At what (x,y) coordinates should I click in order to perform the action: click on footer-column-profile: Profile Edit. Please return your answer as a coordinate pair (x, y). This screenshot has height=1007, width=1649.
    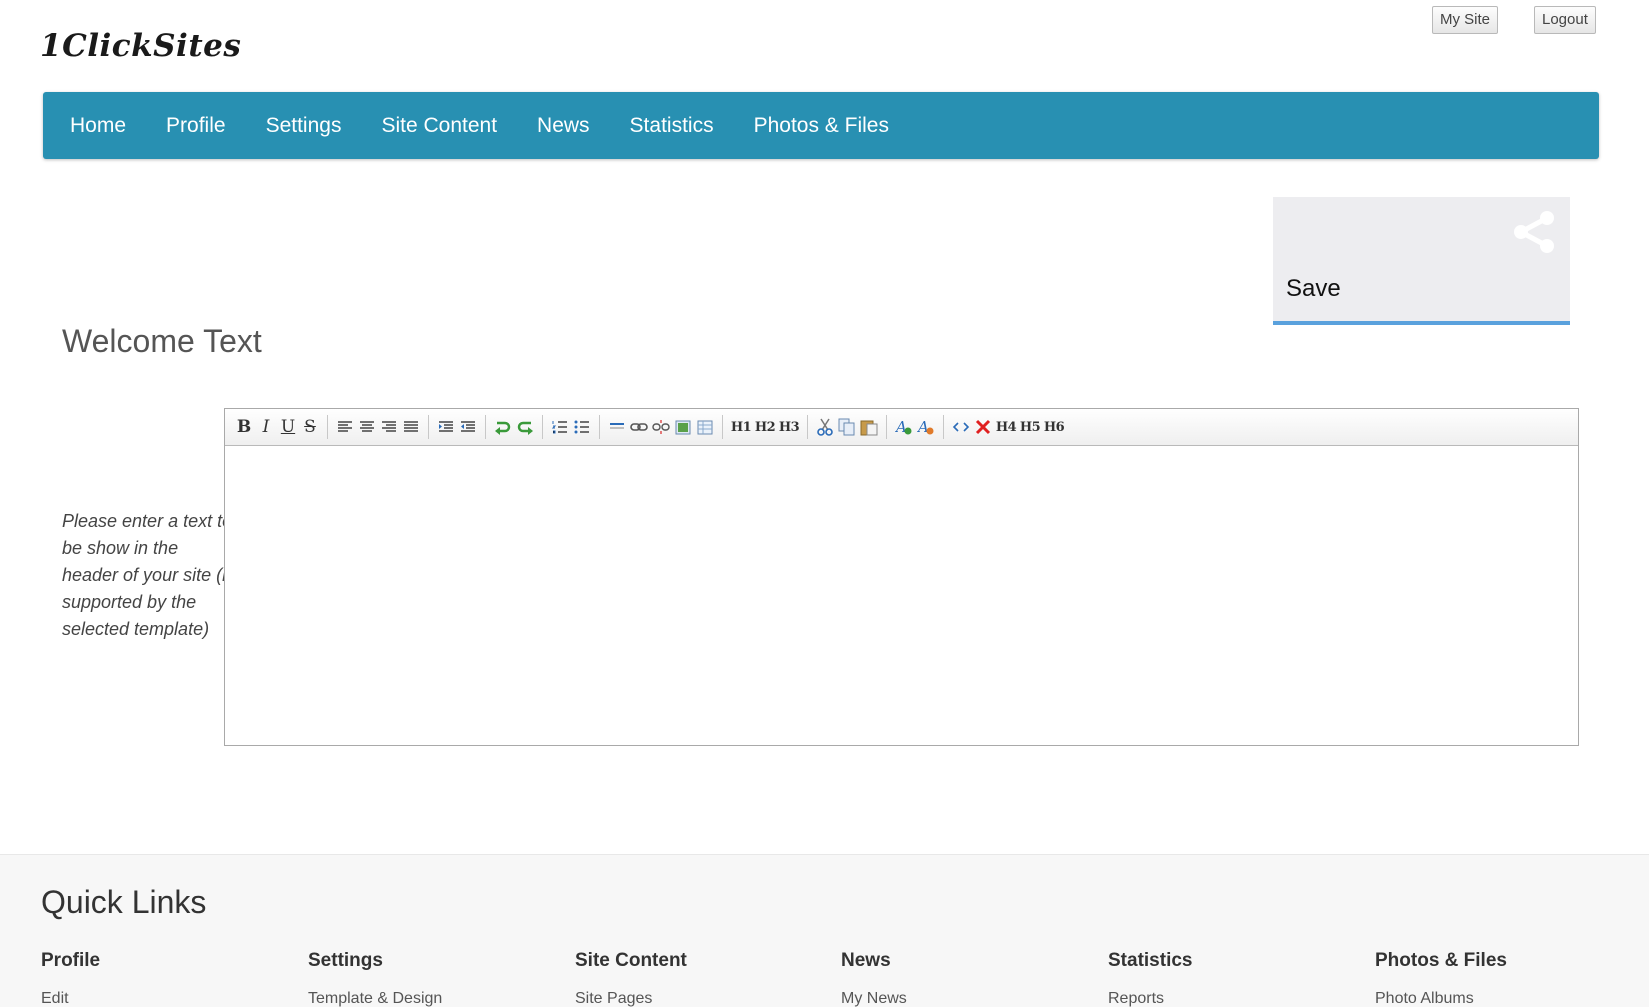
    Looking at the image, I should click on (166, 978).